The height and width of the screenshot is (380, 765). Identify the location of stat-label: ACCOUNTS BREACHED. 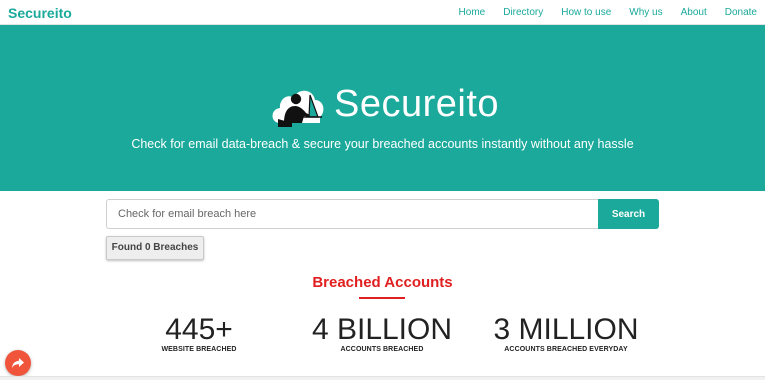
(382, 349).